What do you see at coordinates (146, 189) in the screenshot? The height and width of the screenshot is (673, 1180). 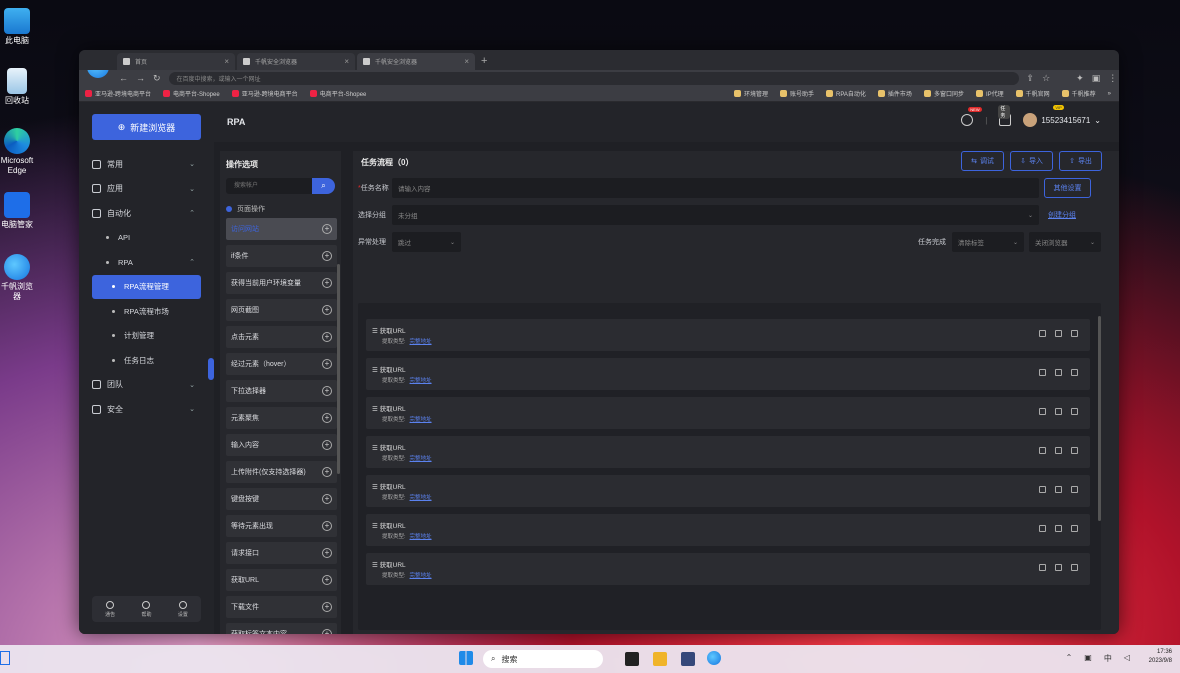 I see `sidebar-item-1: 应用 ⌄` at bounding box center [146, 189].